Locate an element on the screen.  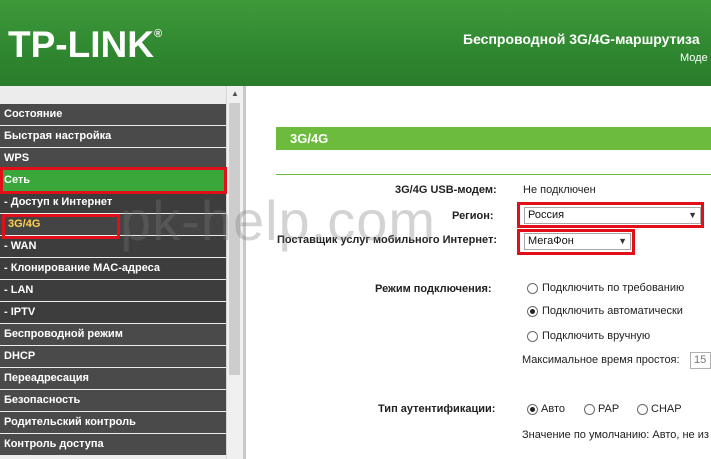
connect-auto-label: Подключить автоматически is located at coordinates (612, 311).